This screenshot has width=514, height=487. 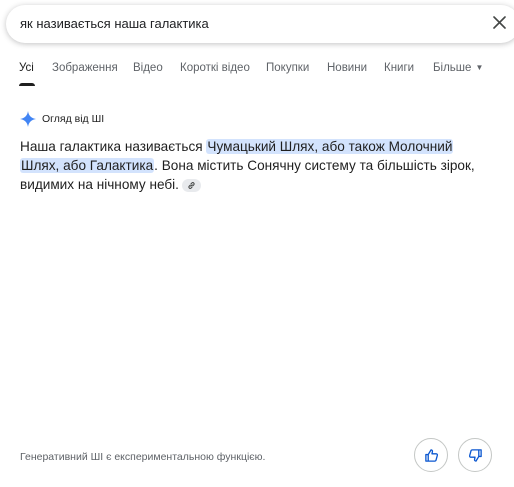 What do you see at coordinates (399, 68) in the screenshot?
I see `tab-books: Книги` at bounding box center [399, 68].